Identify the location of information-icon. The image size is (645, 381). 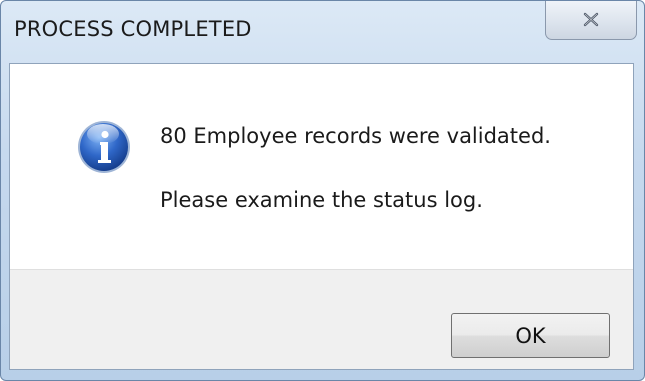
(104, 147).